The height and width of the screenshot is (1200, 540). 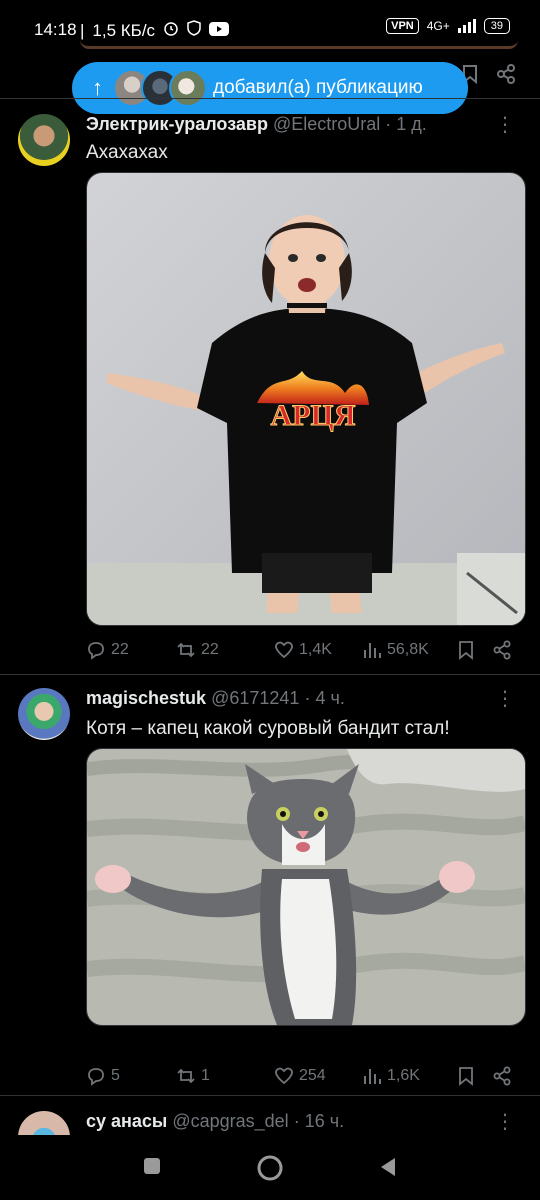 I want to click on vpn-badge: VPN, so click(x=402, y=26).